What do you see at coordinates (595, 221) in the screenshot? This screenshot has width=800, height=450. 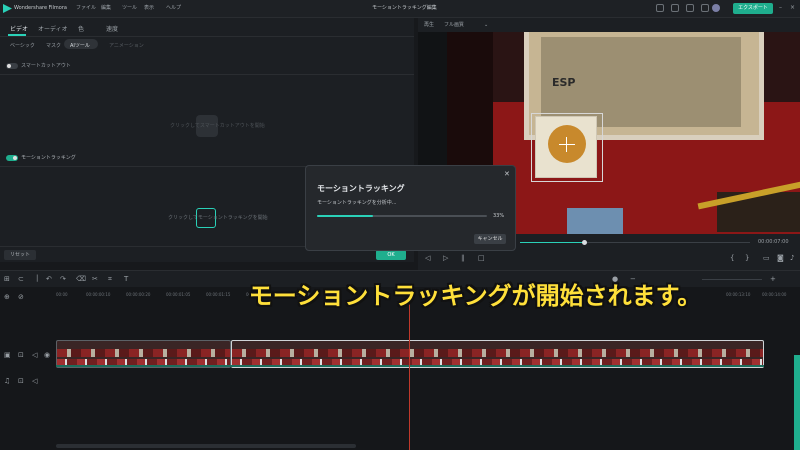 I see `photo-on-wall` at bounding box center [595, 221].